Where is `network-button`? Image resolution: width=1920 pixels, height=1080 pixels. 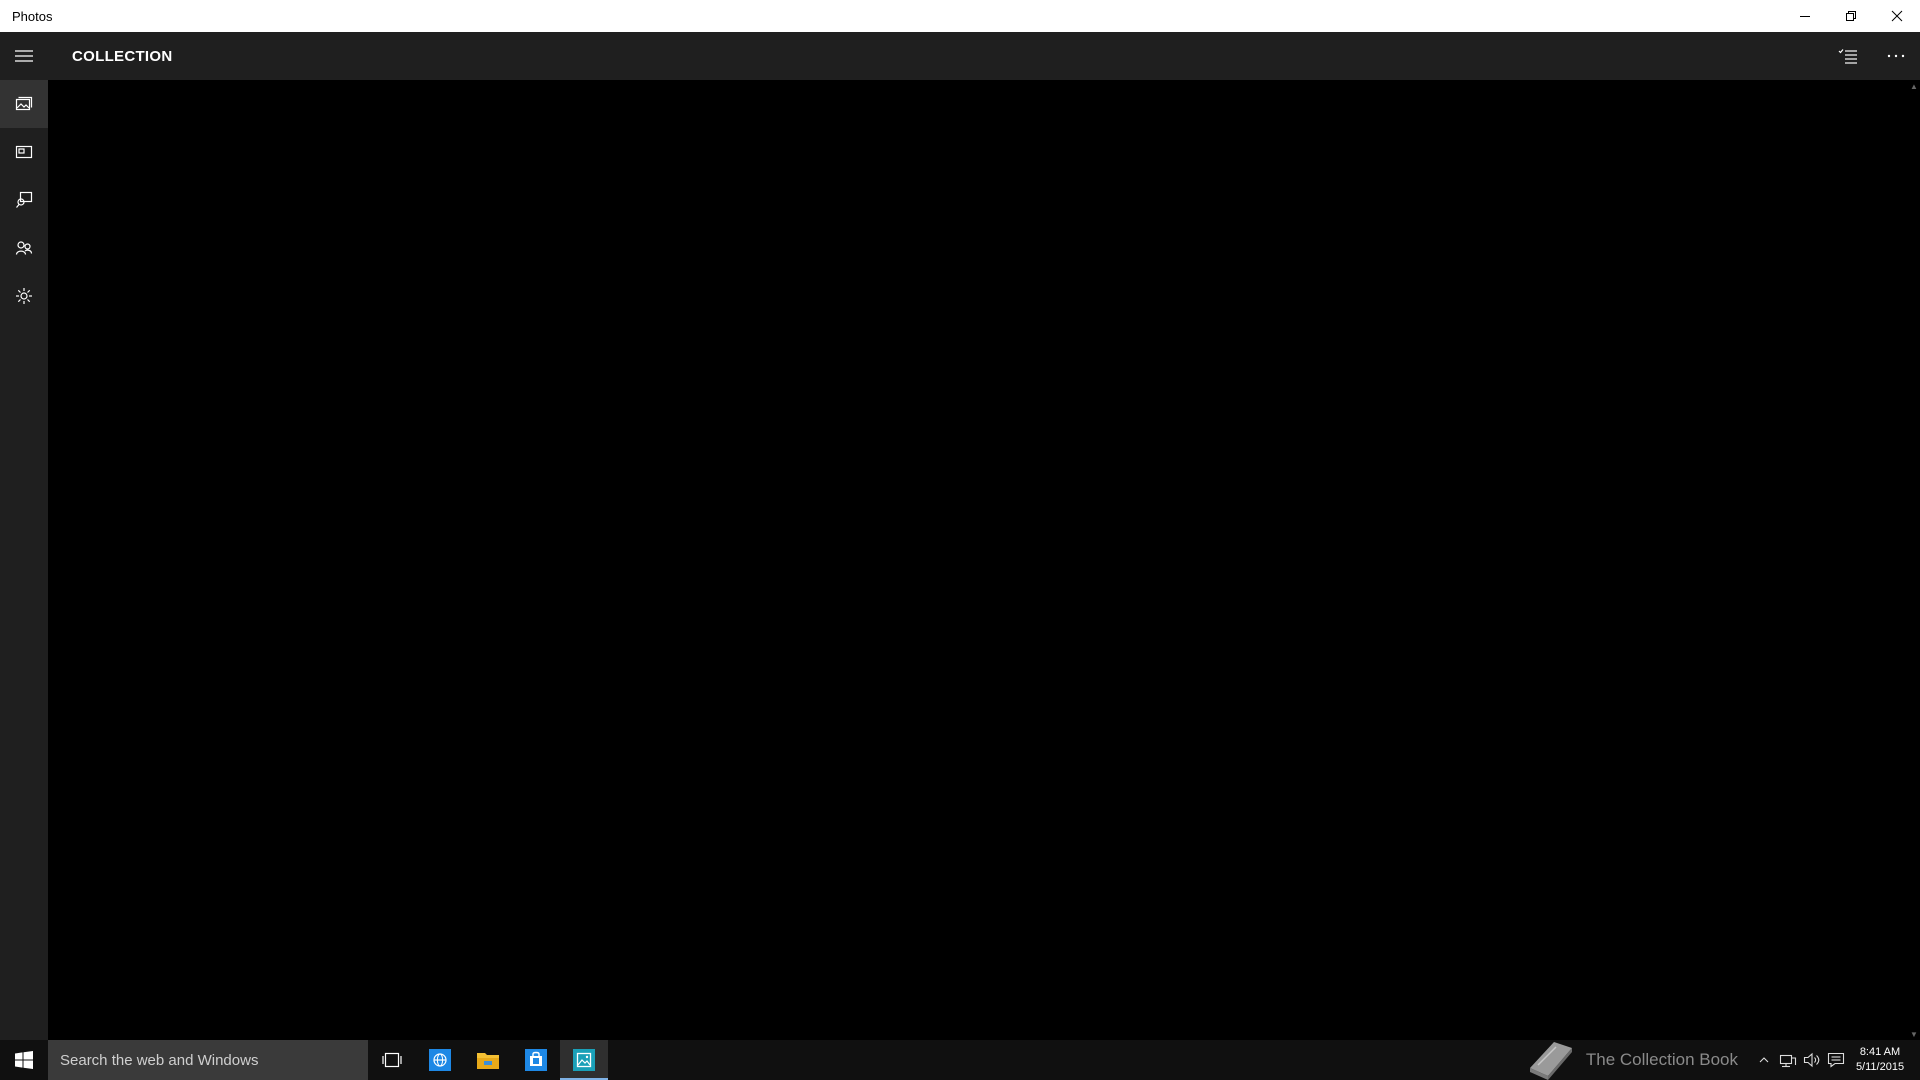 network-button is located at coordinates (1788, 1060).